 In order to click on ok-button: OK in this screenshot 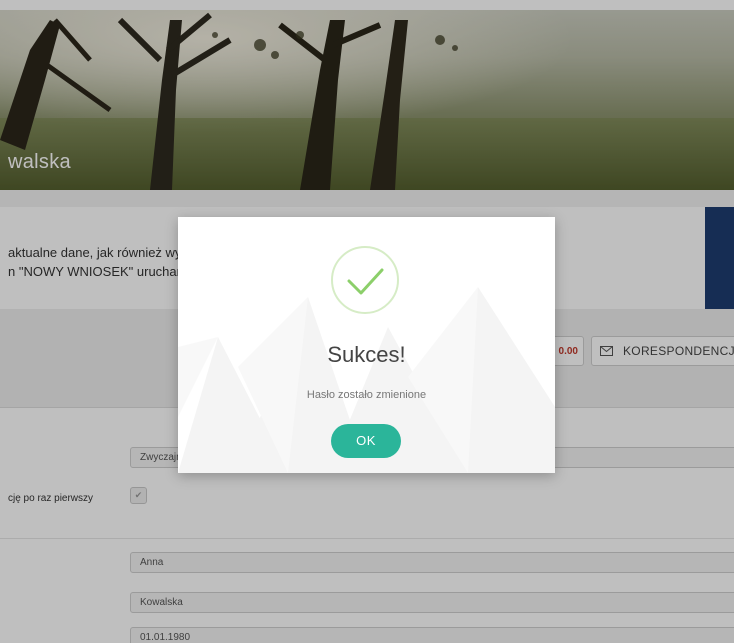, I will do `click(366, 441)`.